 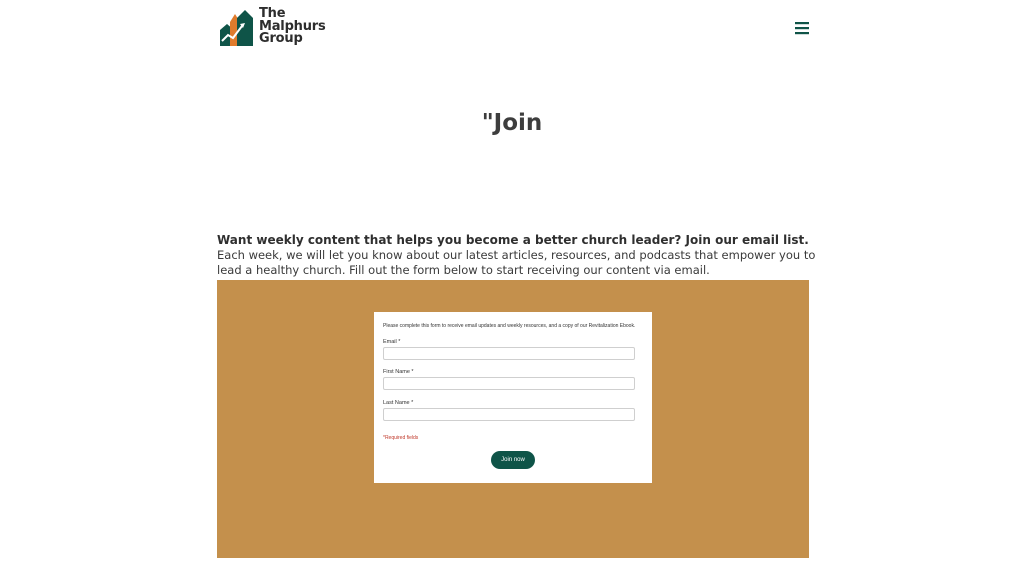 I want to click on email-field, so click(x=509, y=353).